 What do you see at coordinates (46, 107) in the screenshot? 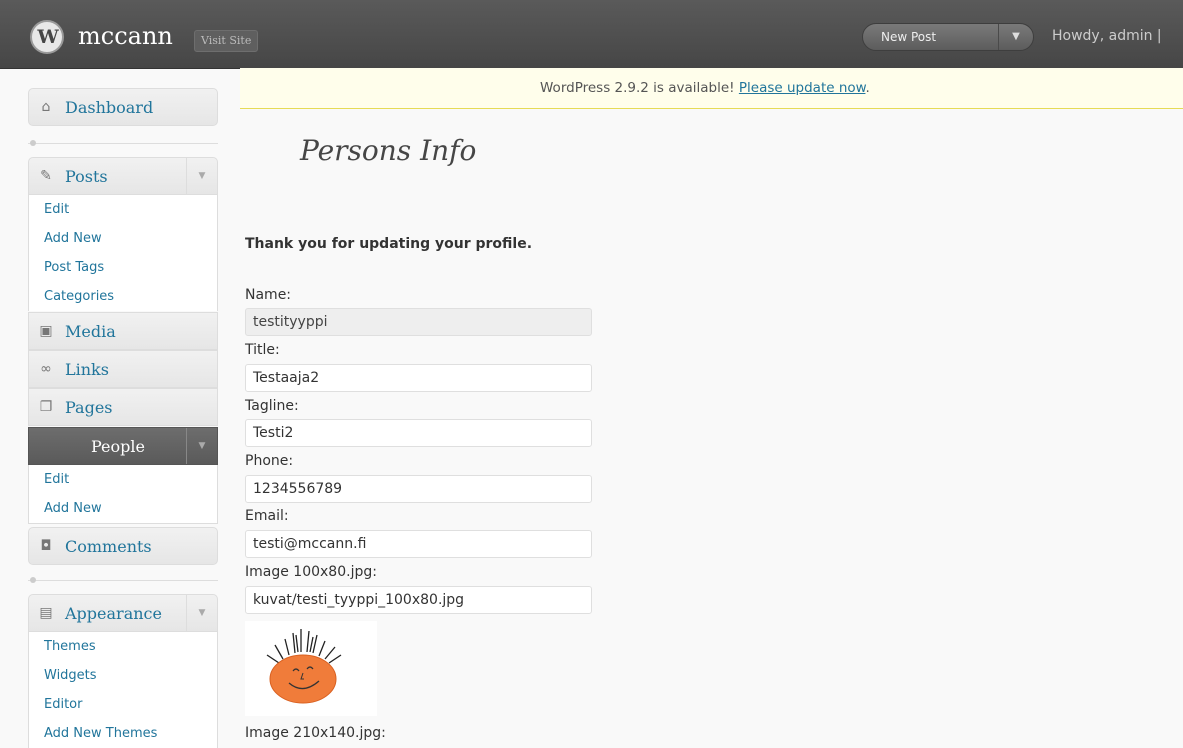
I see `home-icon: ⌂` at bounding box center [46, 107].